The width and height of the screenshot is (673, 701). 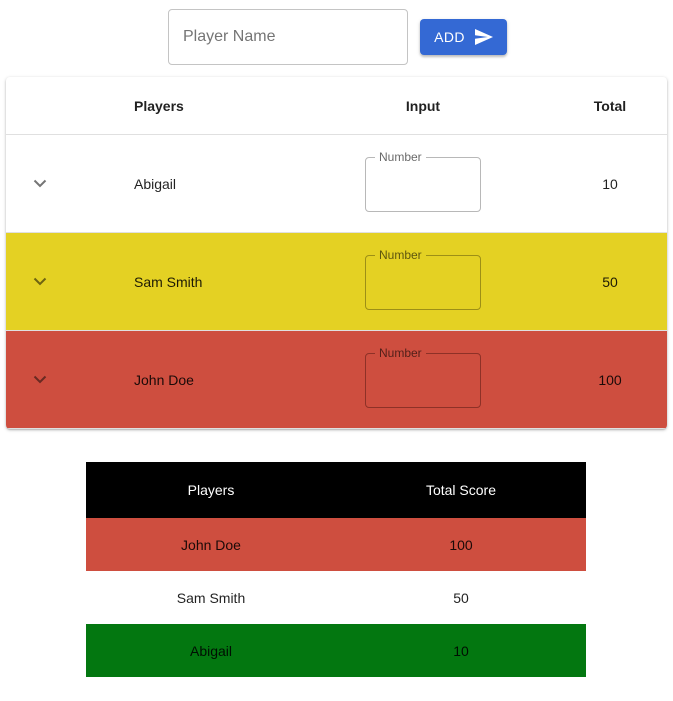 I want to click on player-total: 10, so click(x=610, y=183).